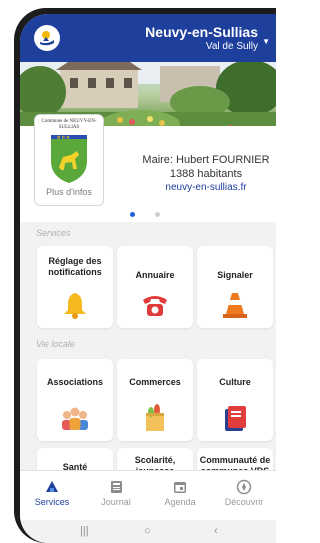 The image size is (320, 543). I want to click on home-icon: ○, so click(147, 531).